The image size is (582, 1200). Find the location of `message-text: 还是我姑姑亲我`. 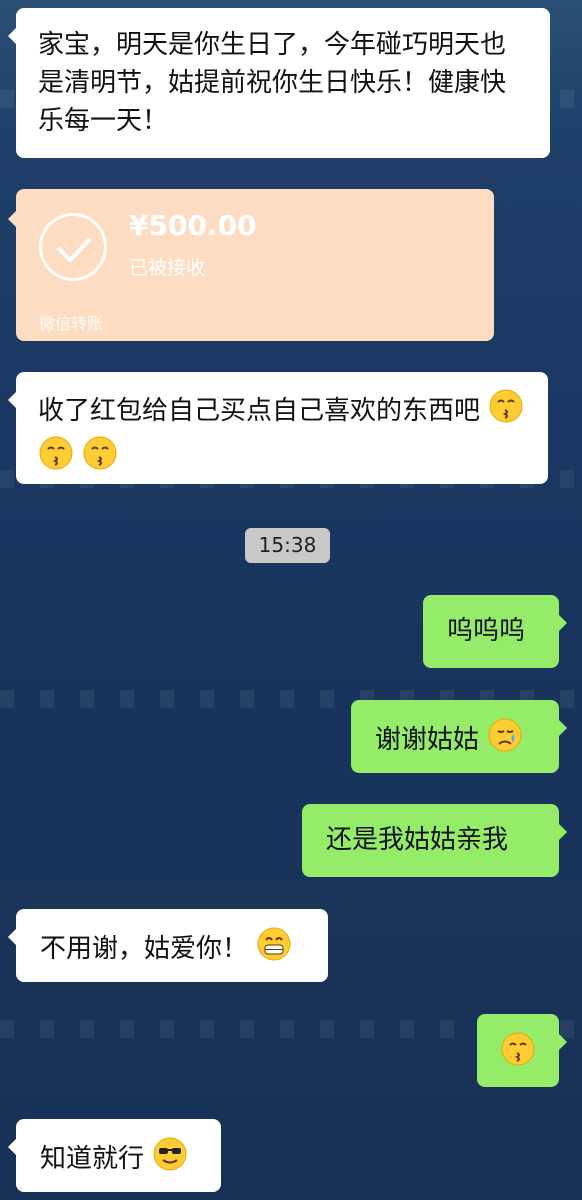

message-text: 还是我姑姑亲我 is located at coordinates (417, 840).